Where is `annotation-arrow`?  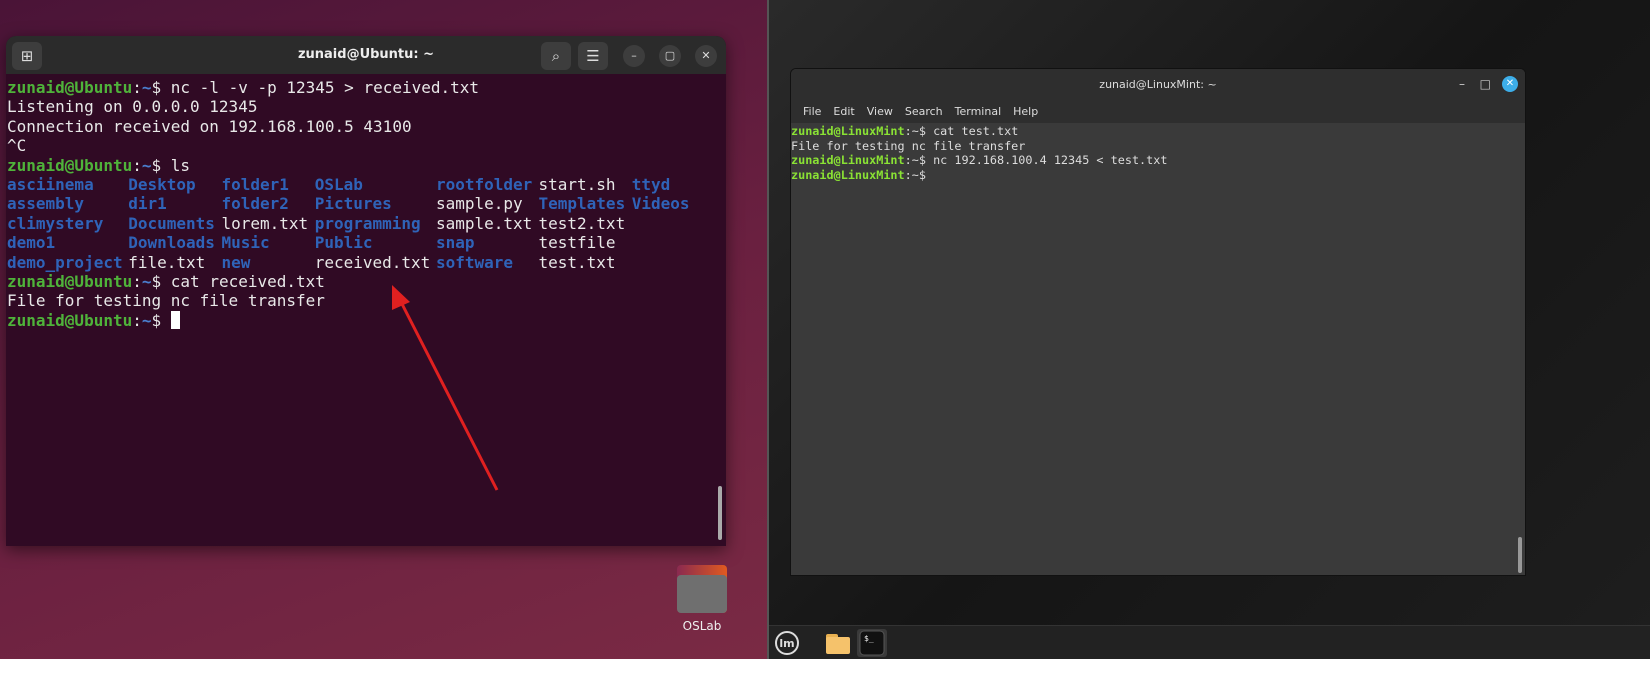
annotation-arrow is located at coordinates (445, 388).